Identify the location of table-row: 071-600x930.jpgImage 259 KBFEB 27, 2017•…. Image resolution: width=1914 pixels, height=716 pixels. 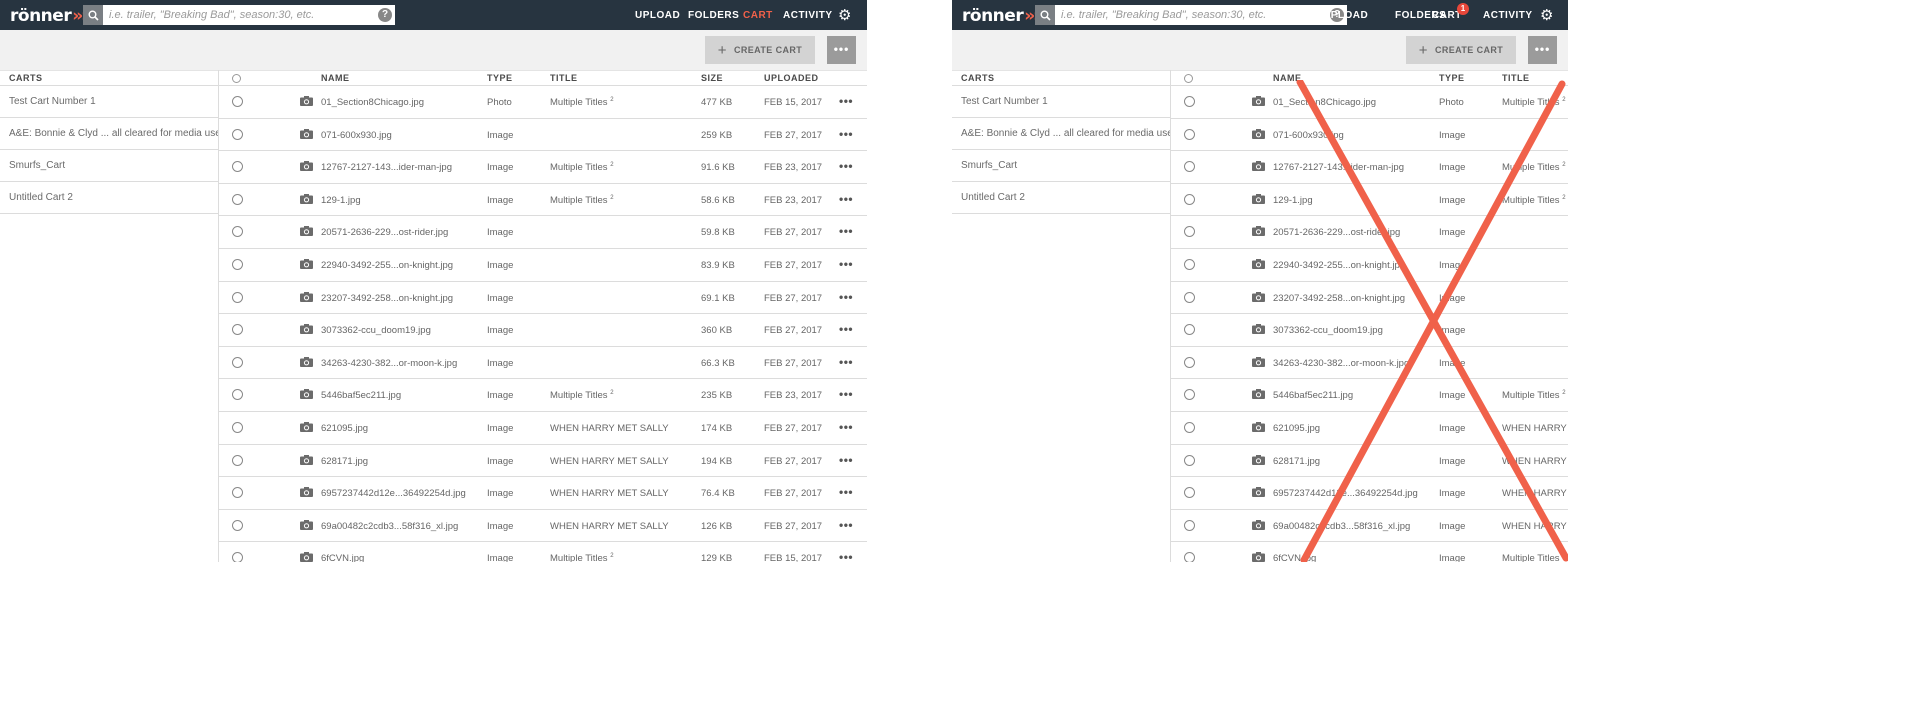
(1369, 135).